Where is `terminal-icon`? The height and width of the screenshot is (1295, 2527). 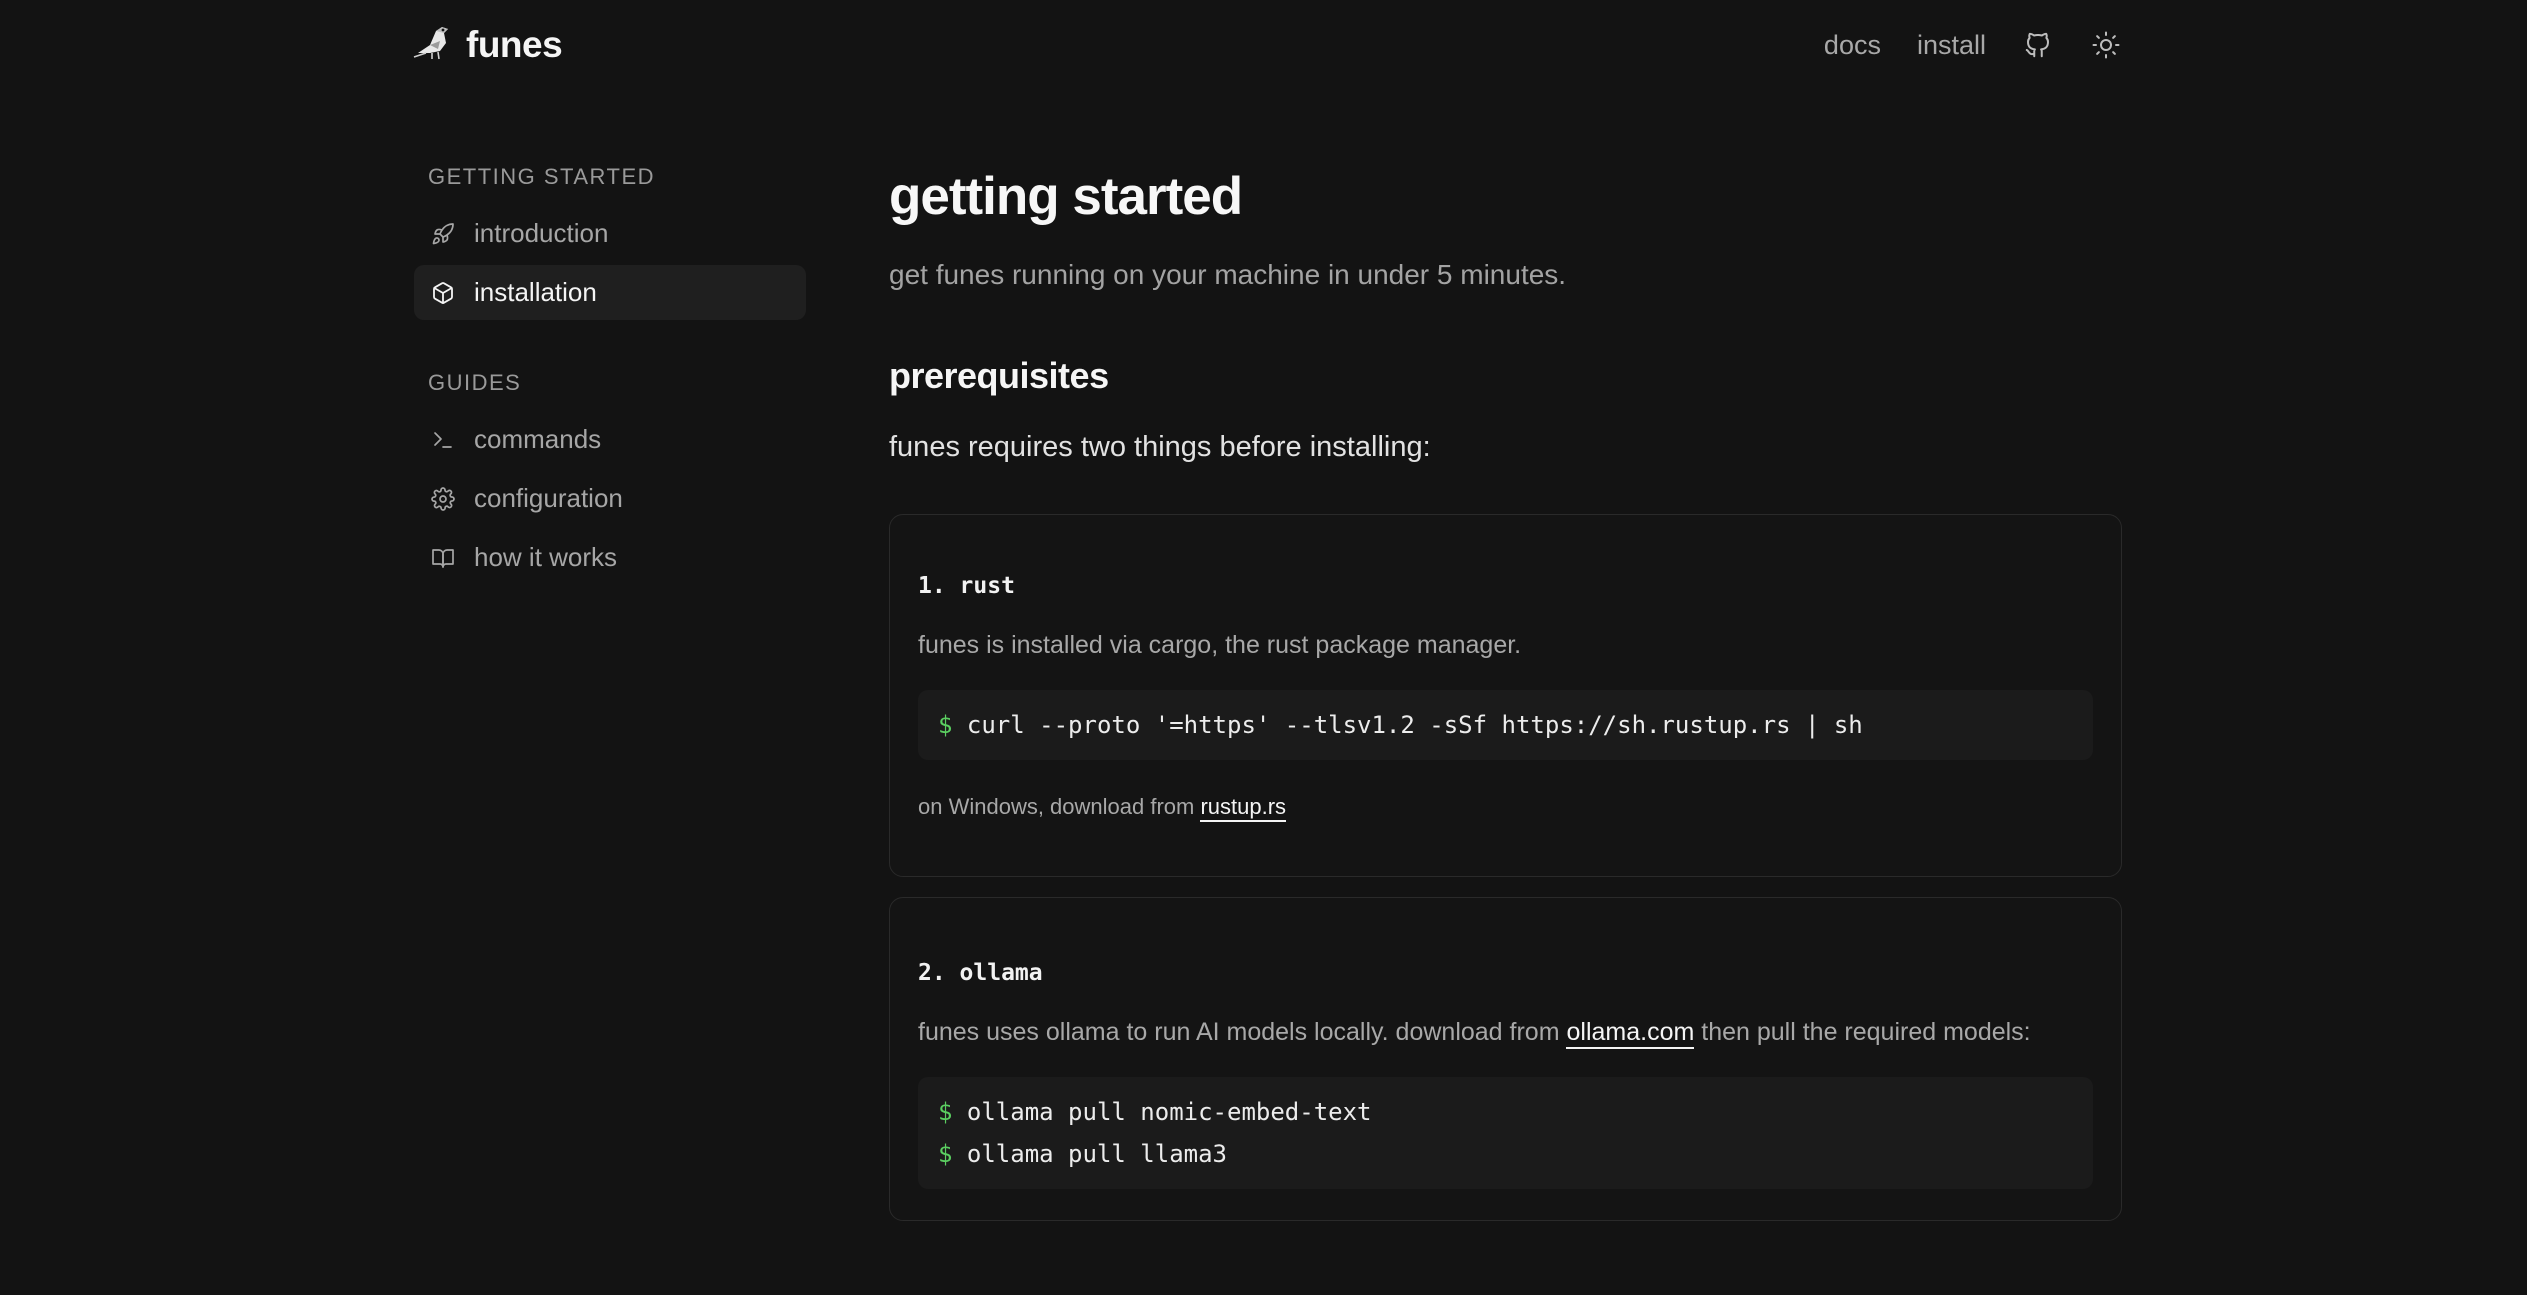
terminal-icon is located at coordinates (443, 440).